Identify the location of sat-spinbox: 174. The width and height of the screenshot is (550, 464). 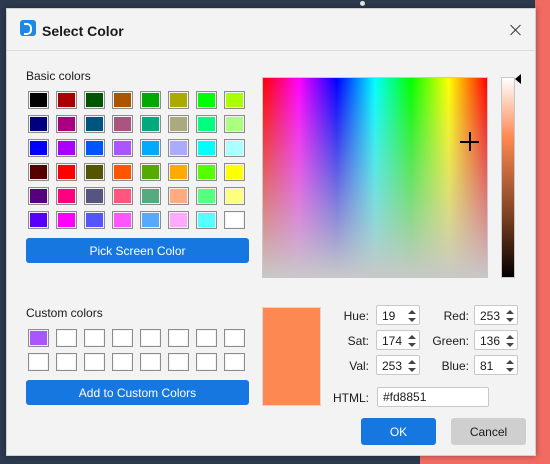
(398, 340).